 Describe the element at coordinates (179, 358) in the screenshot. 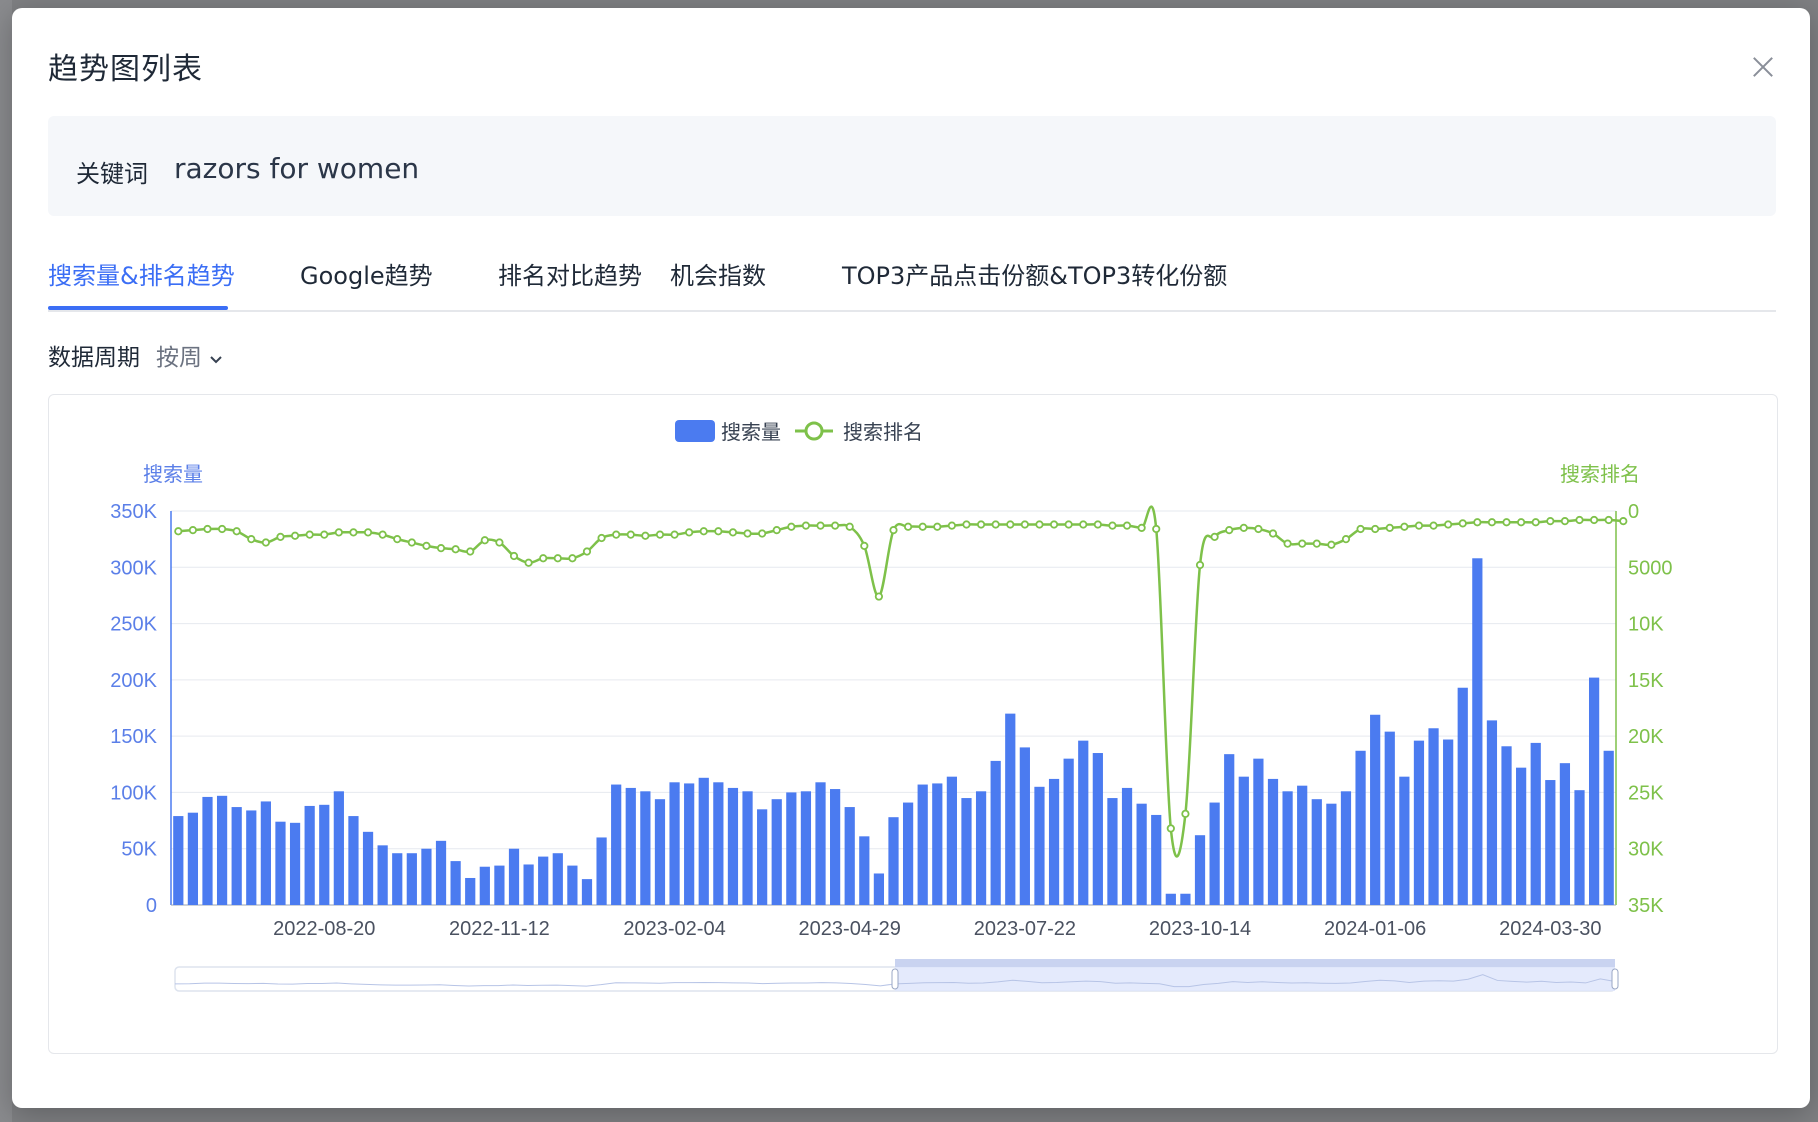

I see `data-period-value: 按周` at that location.